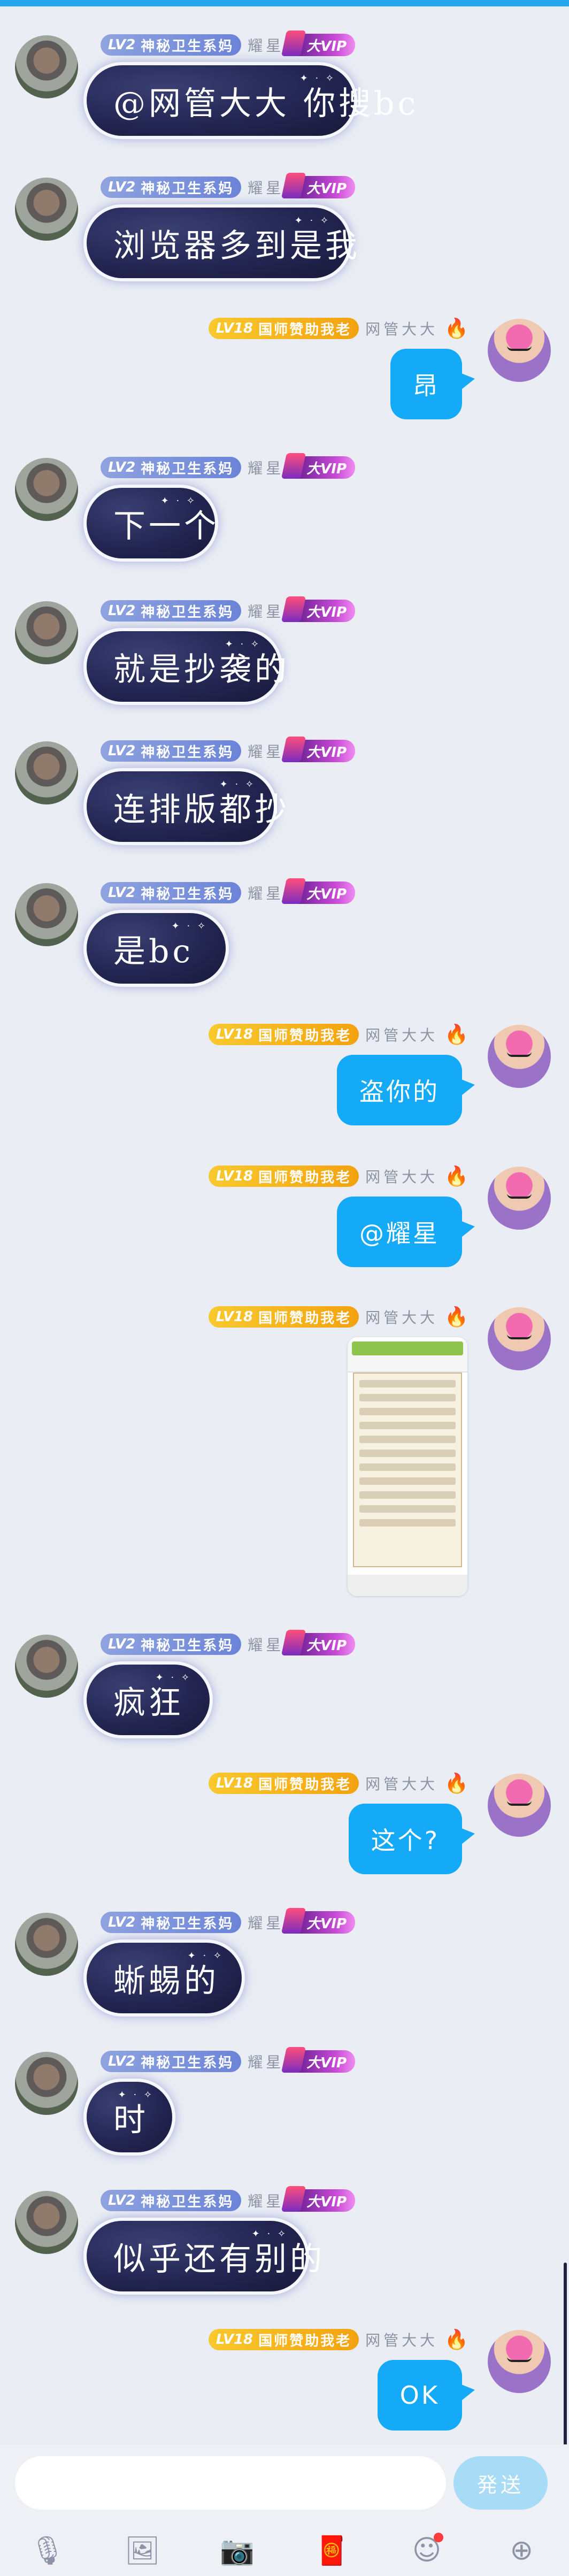 The height and width of the screenshot is (2576, 569). What do you see at coordinates (187, 806) in the screenshot?
I see `message-bubble: 连排版都抄` at bounding box center [187, 806].